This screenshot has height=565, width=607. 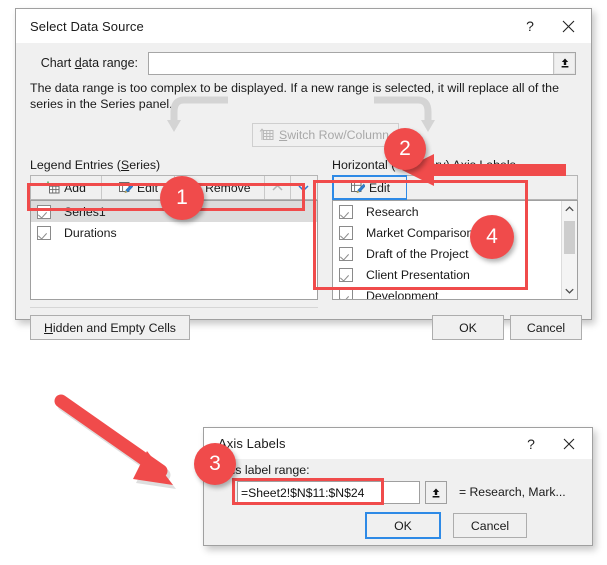 What do you see at coordinates (85, 211) in the screenshot?
I see `legend-item-label: Series1` at bounding box center [85, 211].